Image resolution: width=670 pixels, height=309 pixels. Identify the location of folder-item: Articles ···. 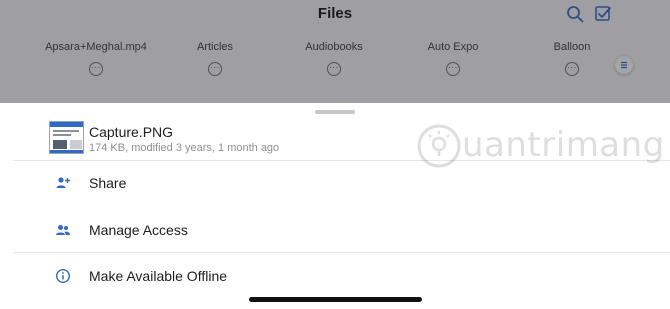
(215, 58).